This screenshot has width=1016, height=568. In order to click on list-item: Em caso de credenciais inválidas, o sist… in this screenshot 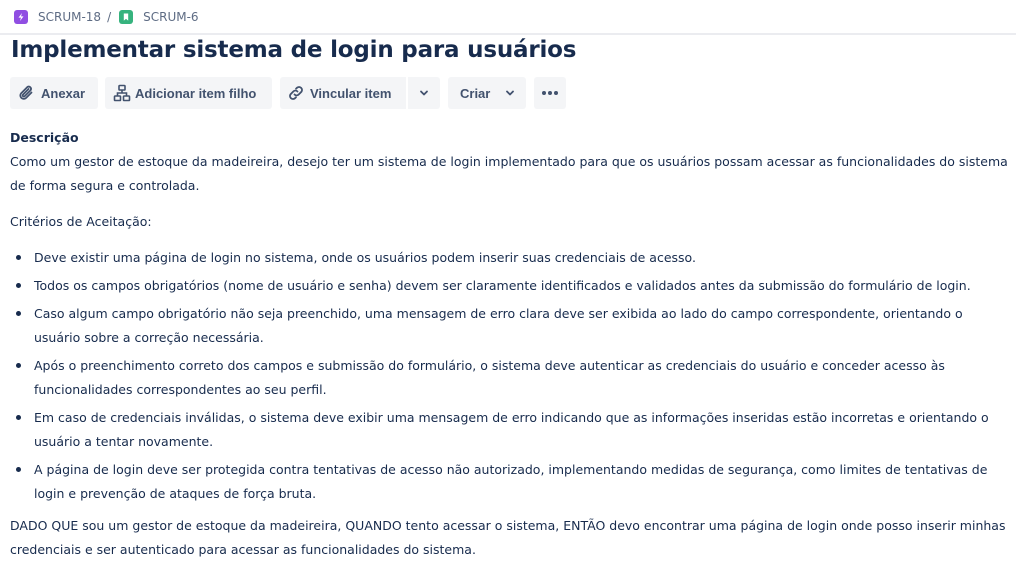, I will do `click(510, 430)`.